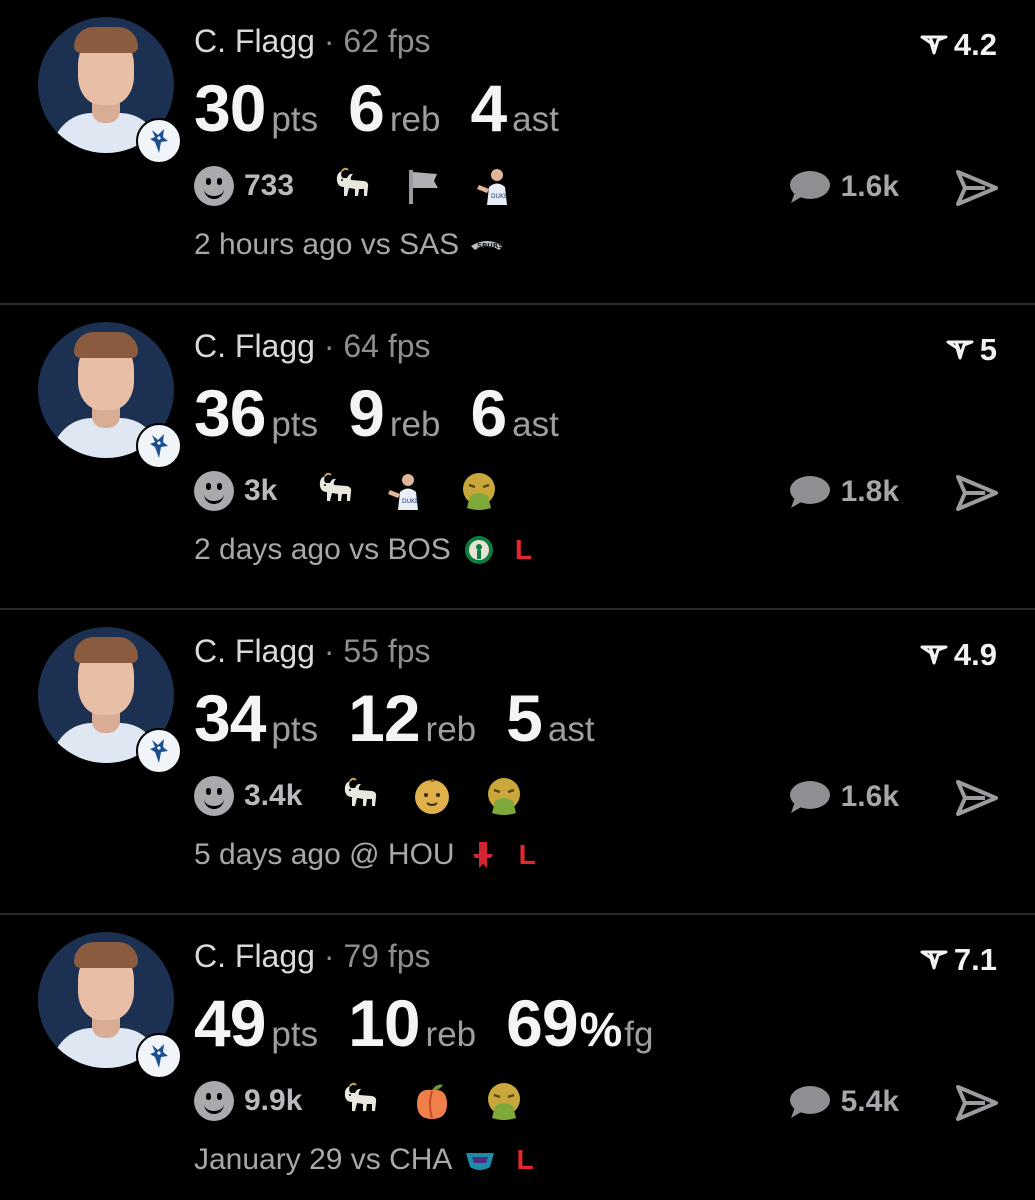  I want to click on rating: 5, so click(971, 350).